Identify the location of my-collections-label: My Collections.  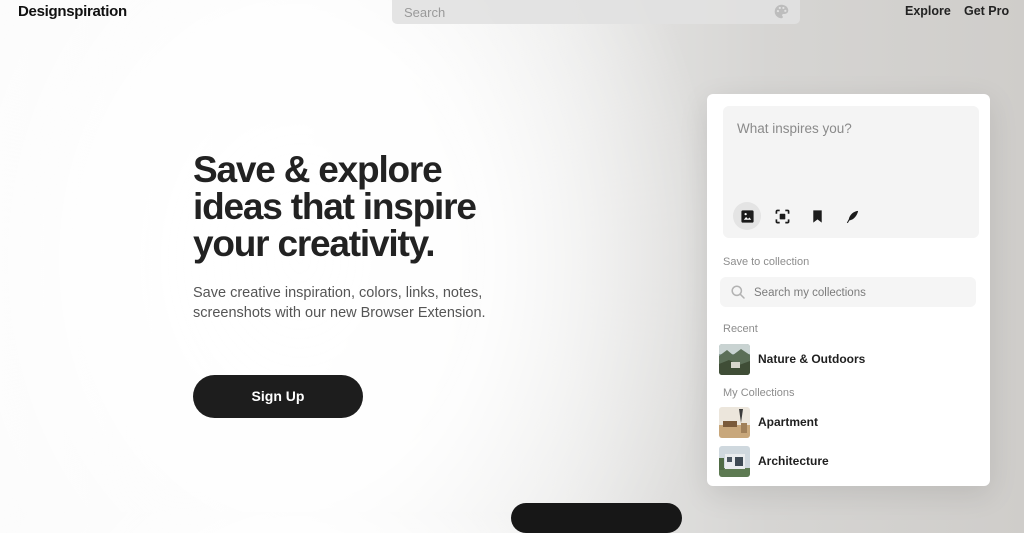
(759, 393).